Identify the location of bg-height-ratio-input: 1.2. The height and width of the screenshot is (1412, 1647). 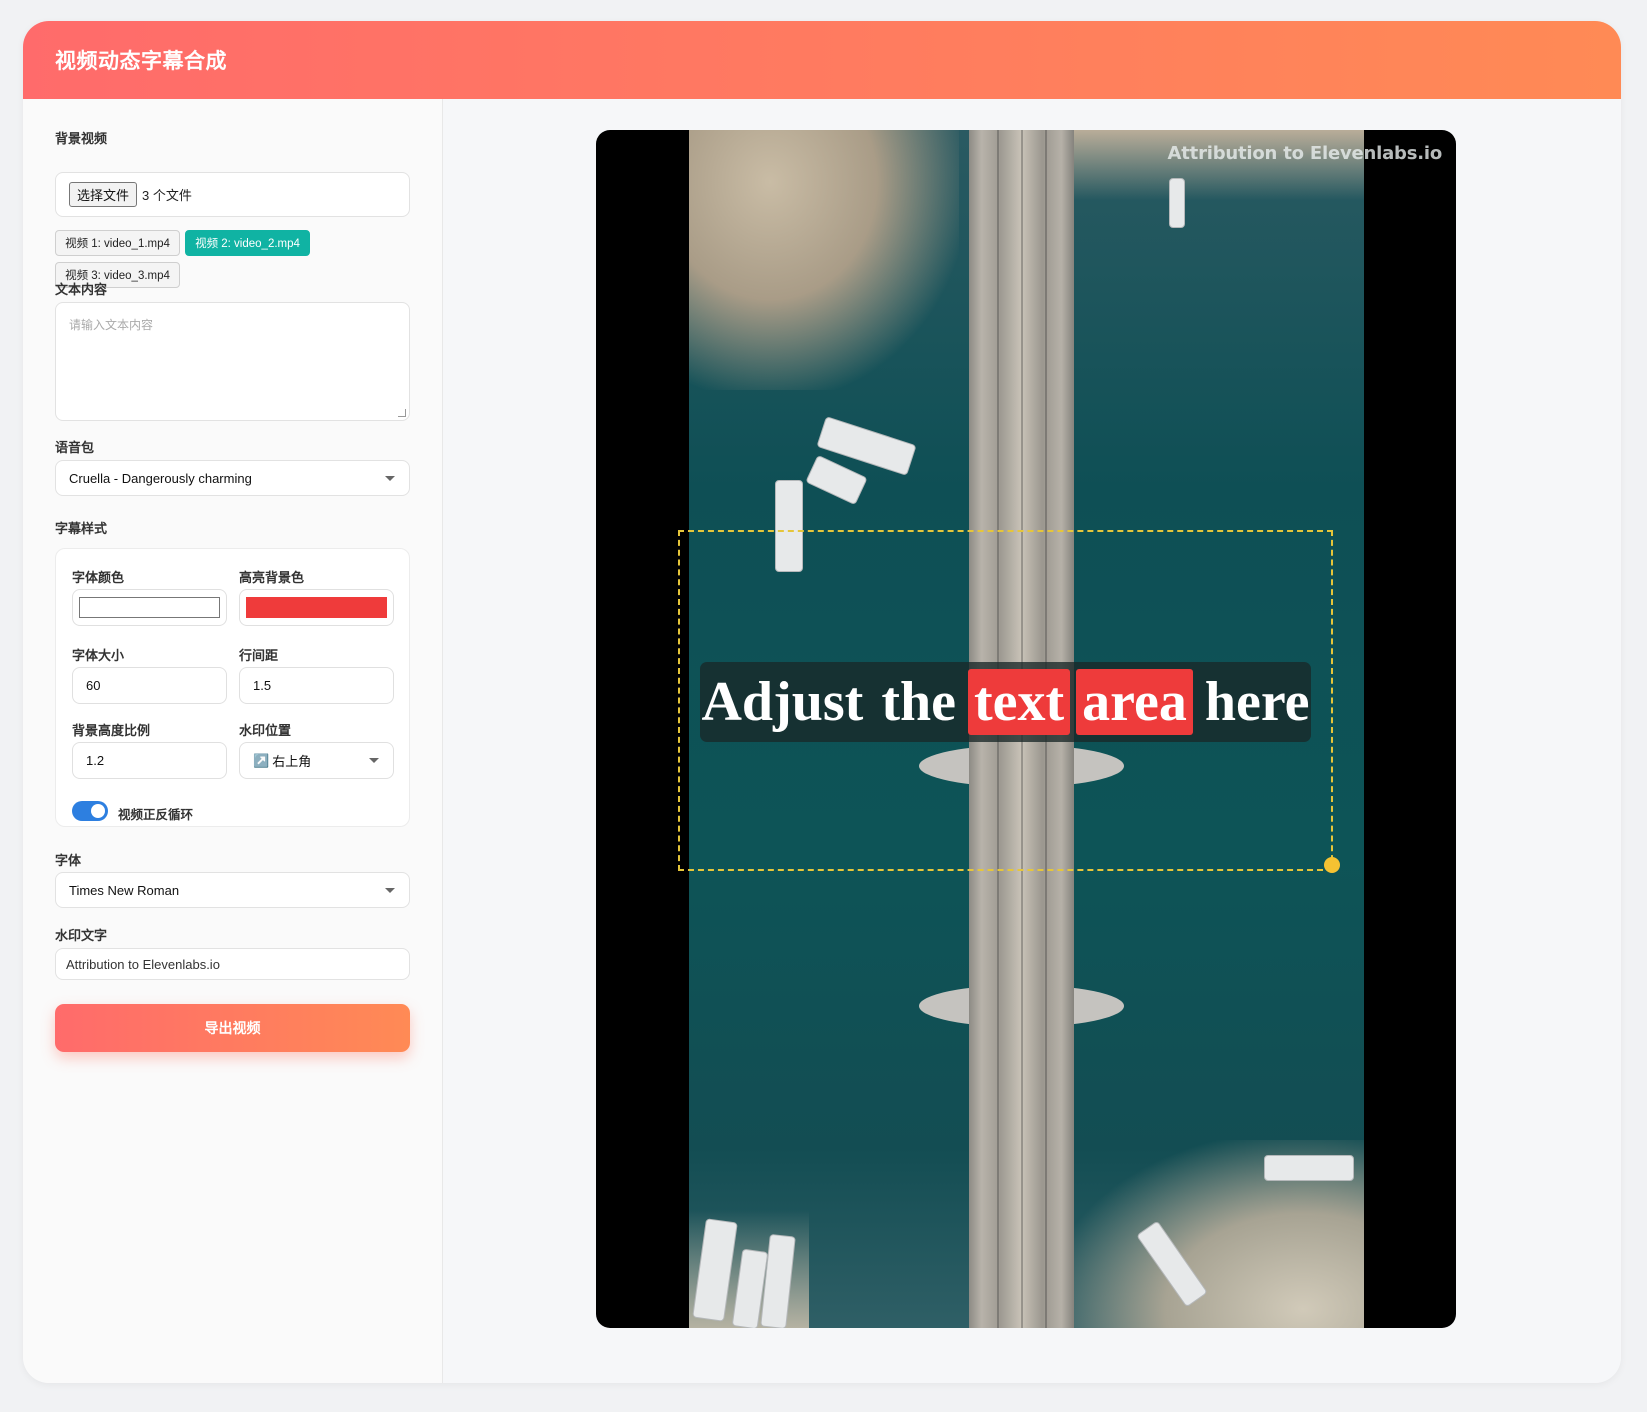
(149, 760).